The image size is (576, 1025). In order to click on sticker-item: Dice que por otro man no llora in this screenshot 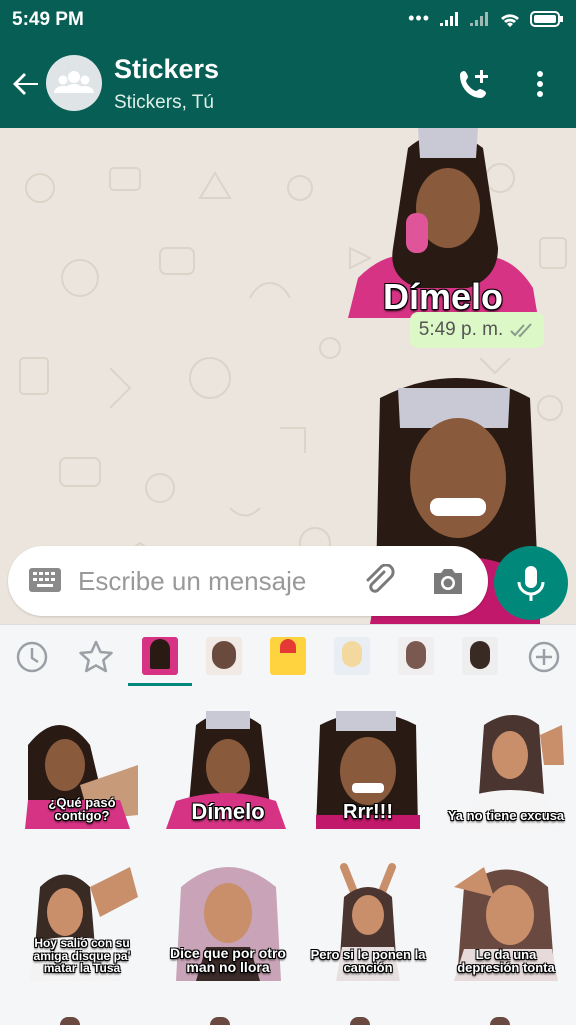, I will do `click(228, 919)`.